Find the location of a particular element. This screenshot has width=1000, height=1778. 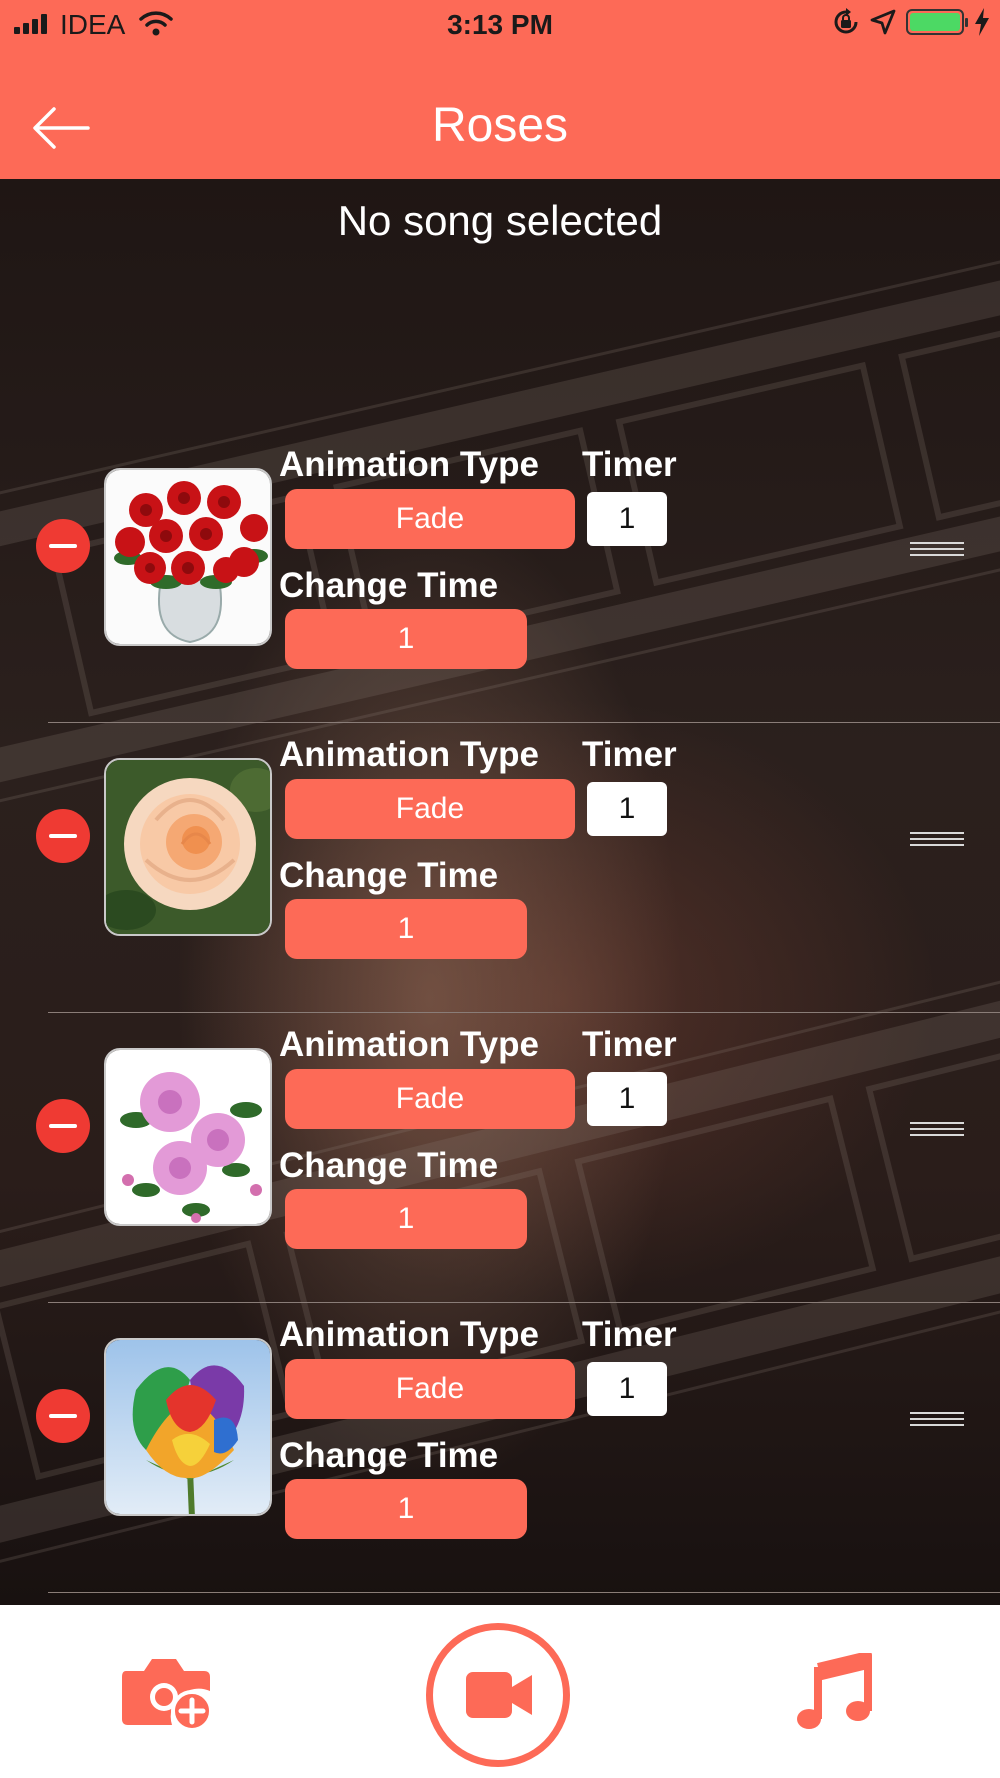

page-title: Roses is located at coordinates (500, 125).